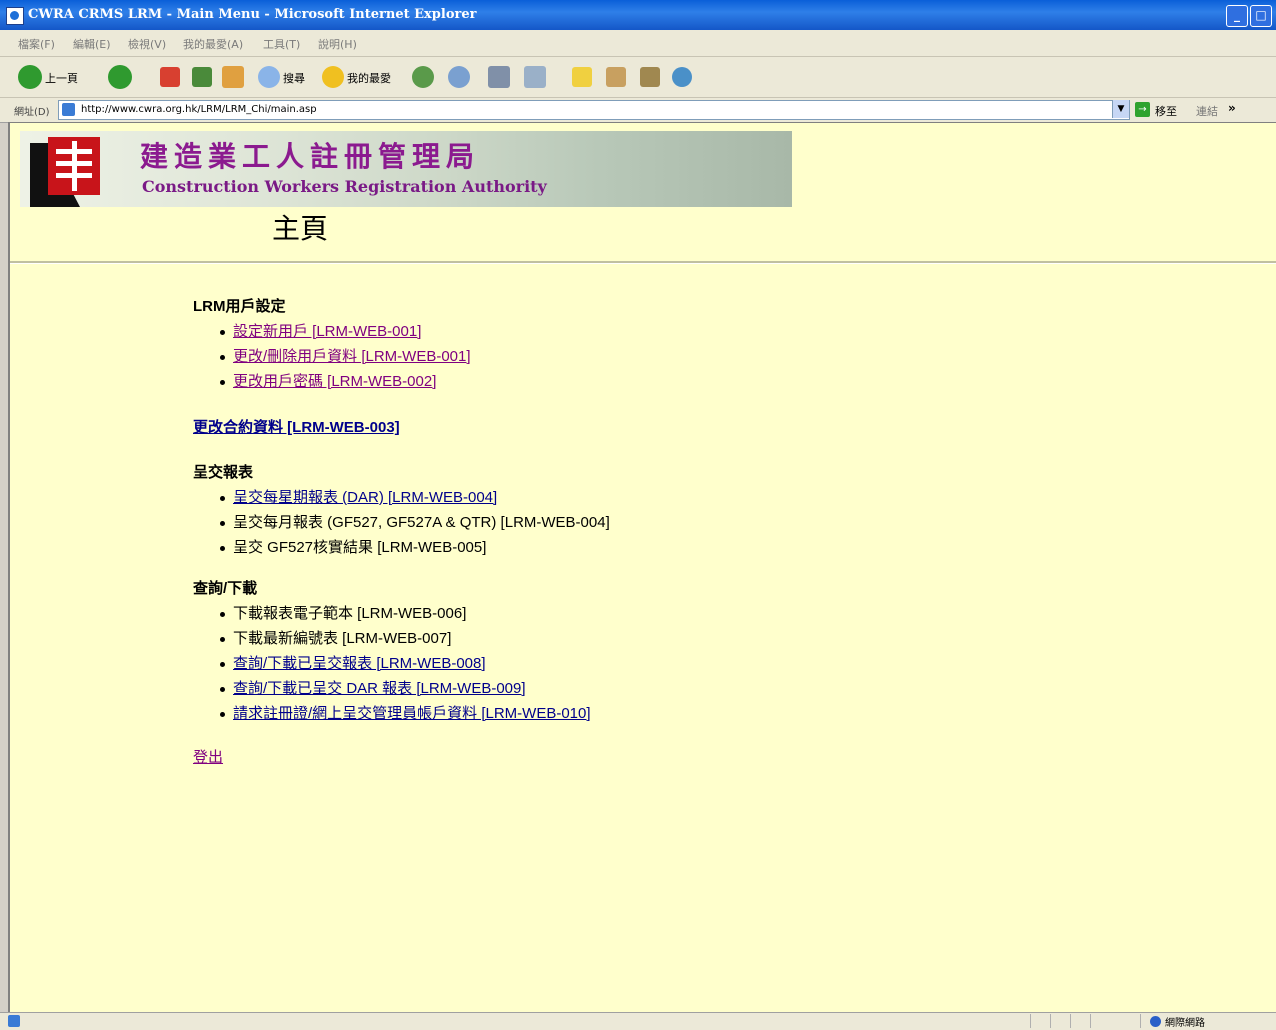  What do you see at coordinates (1142, 109) in the screenshot?
I see `go-icon: →` at bounding box center [1142, 109].